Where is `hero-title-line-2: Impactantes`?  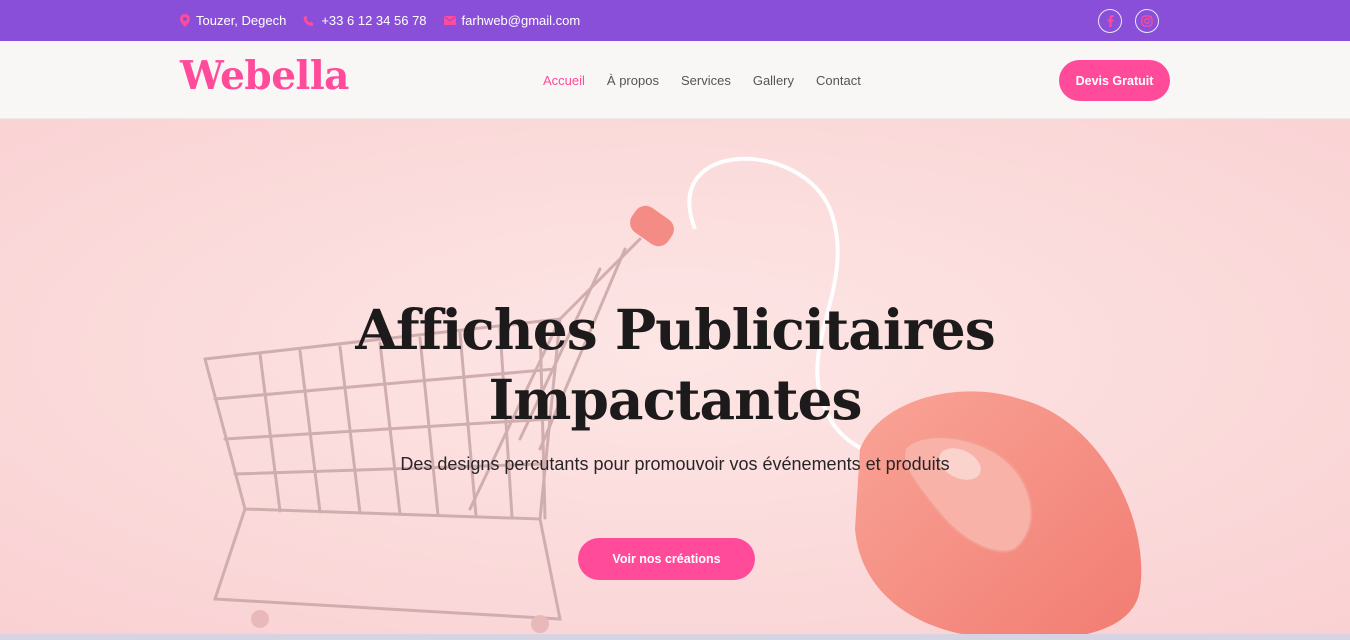
hero-title-line-2: Impactantes is located at coordinates (675, 399).